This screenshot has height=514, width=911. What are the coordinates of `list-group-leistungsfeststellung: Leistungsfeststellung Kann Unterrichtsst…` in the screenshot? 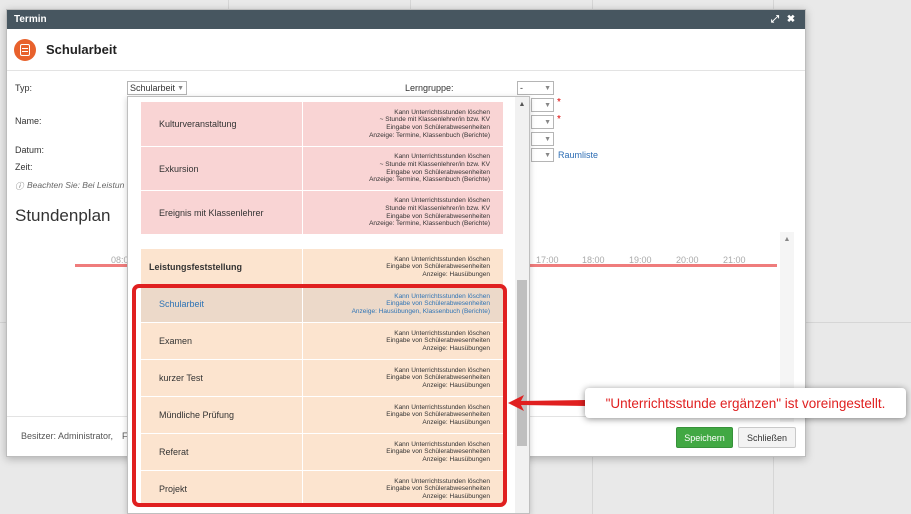 It's located at (322, 267).